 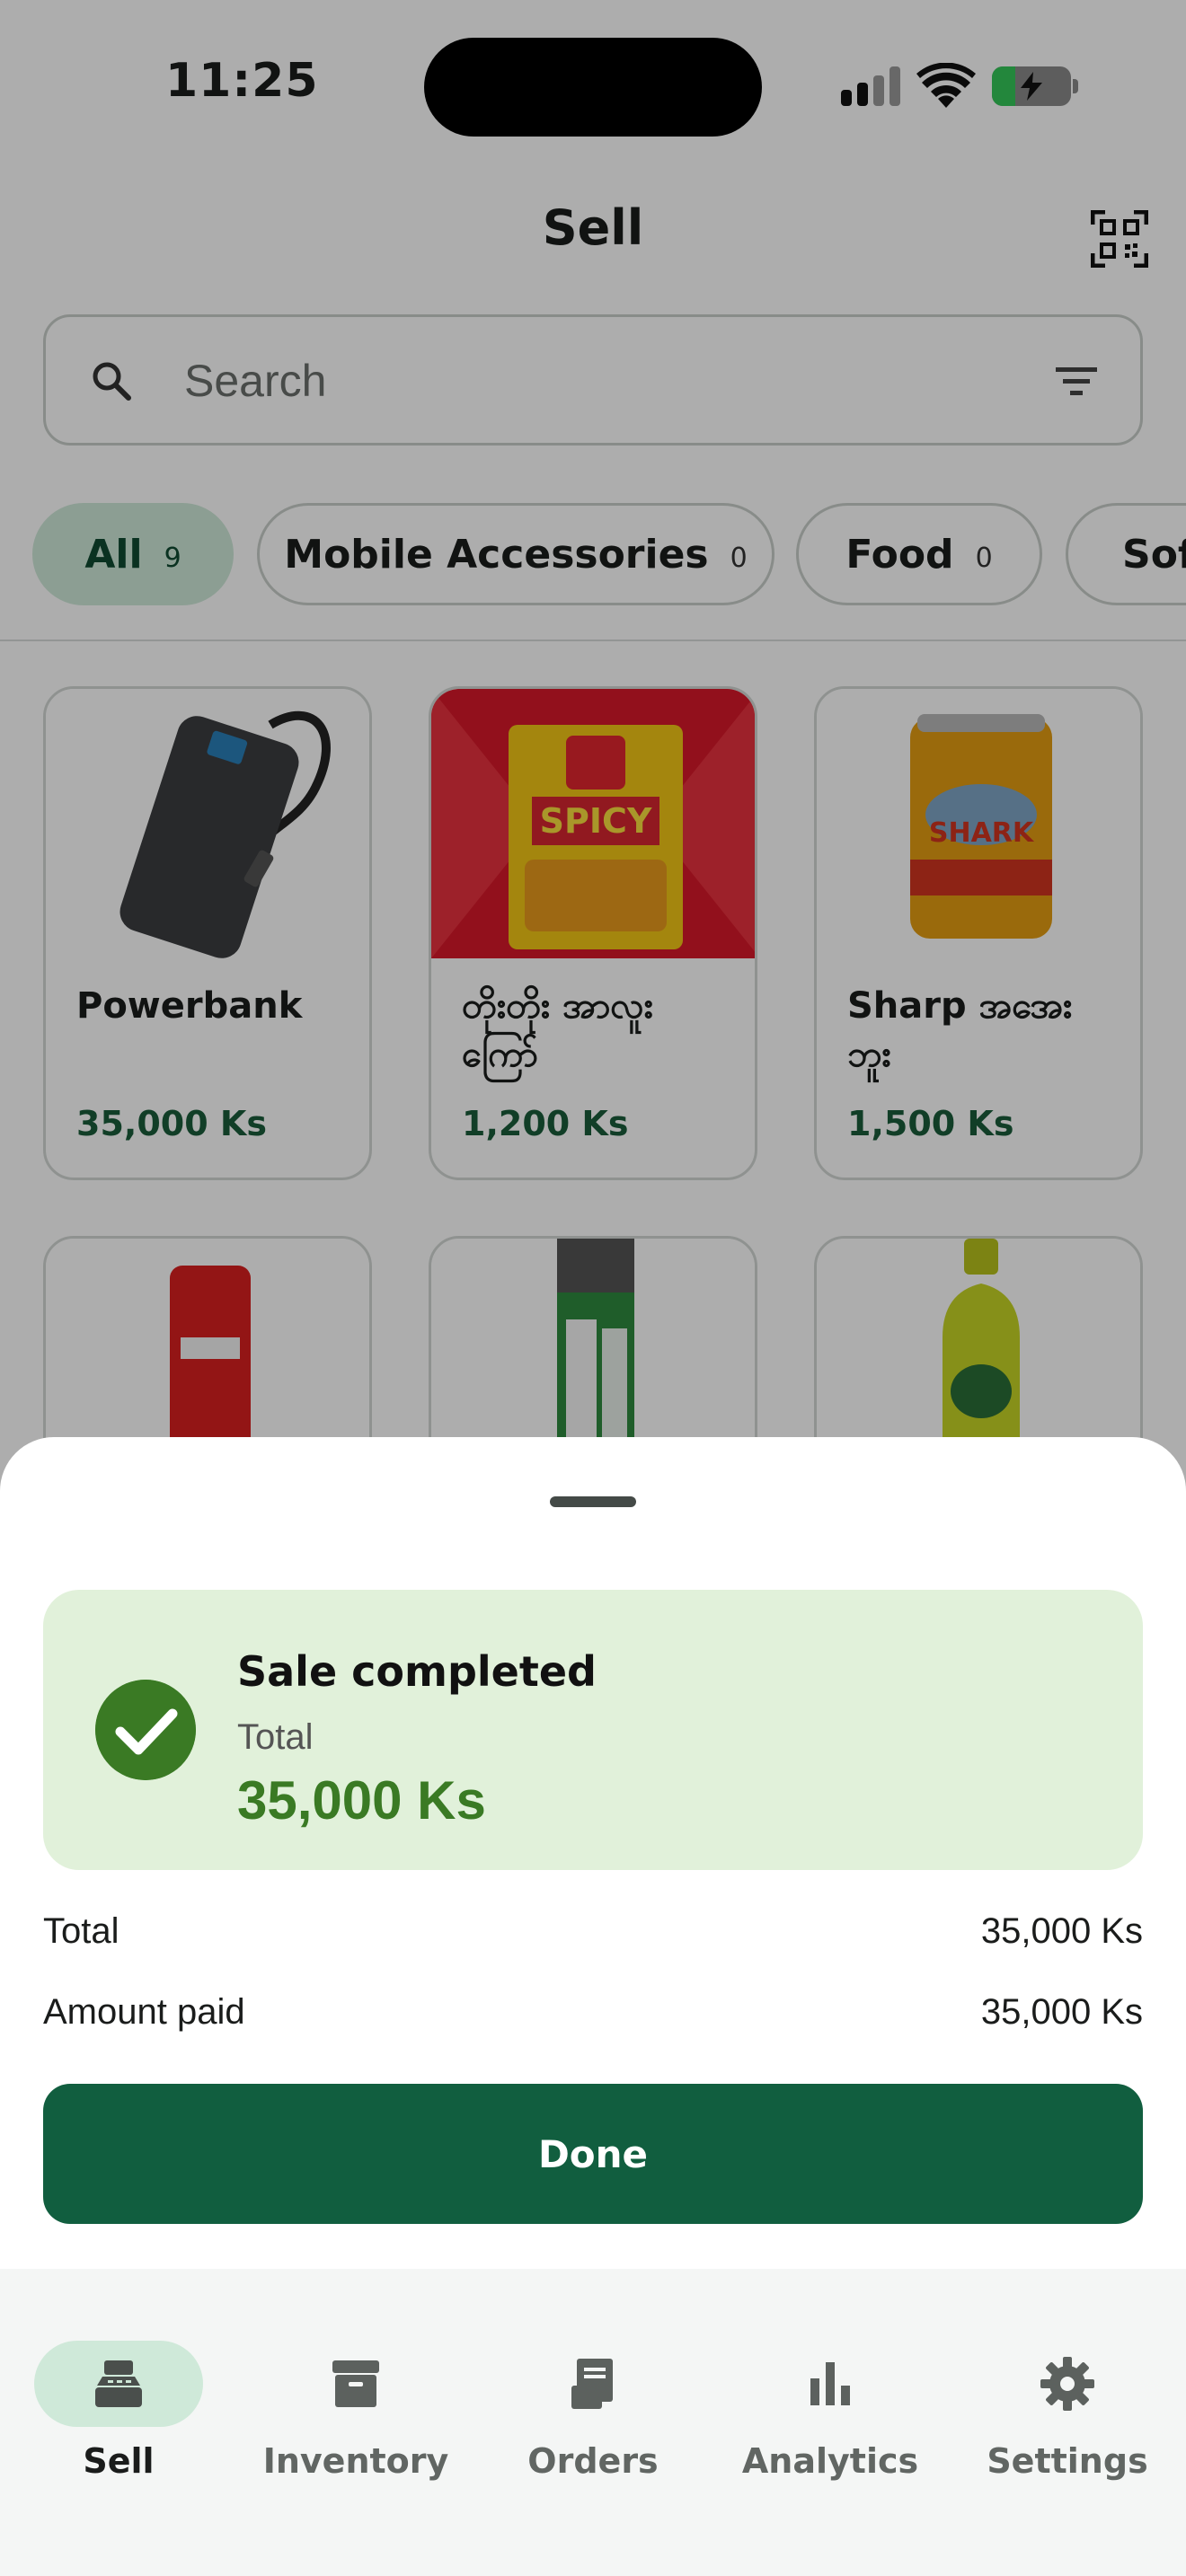 I want to click on nav-item-settings: Settings, so click(x=1067, y=2393).